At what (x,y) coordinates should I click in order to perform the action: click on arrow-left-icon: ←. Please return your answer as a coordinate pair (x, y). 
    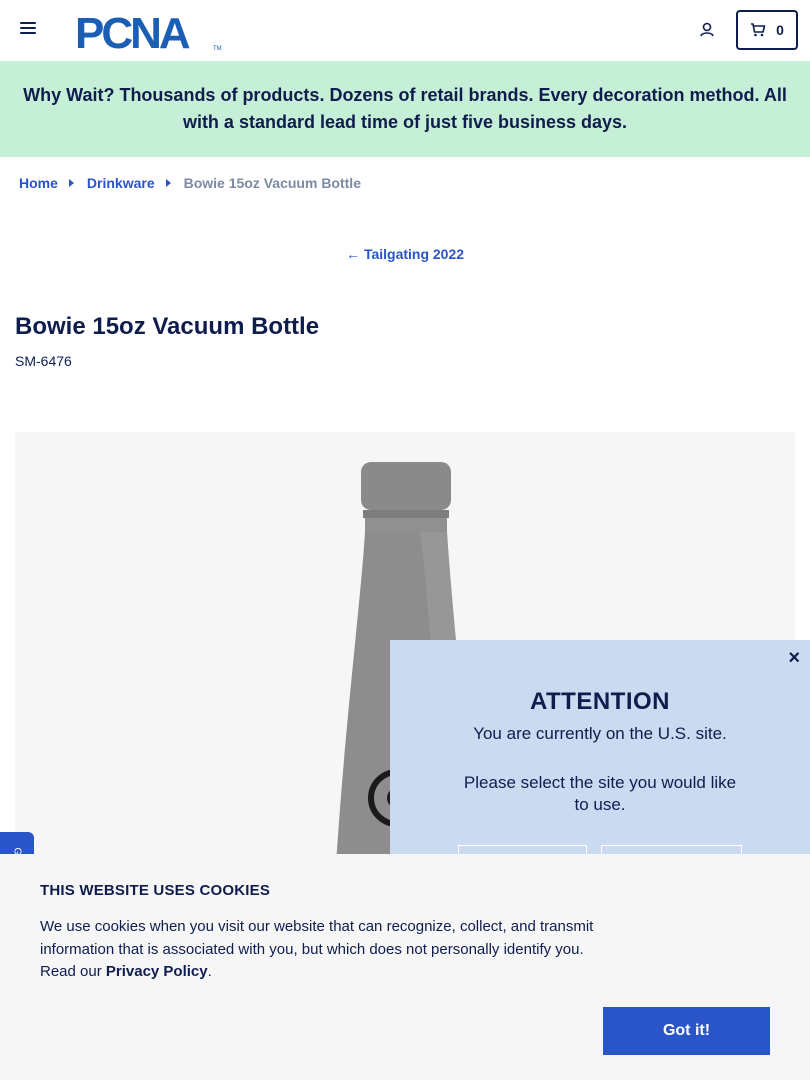
    Looking at the image, I should click on (352, 254).